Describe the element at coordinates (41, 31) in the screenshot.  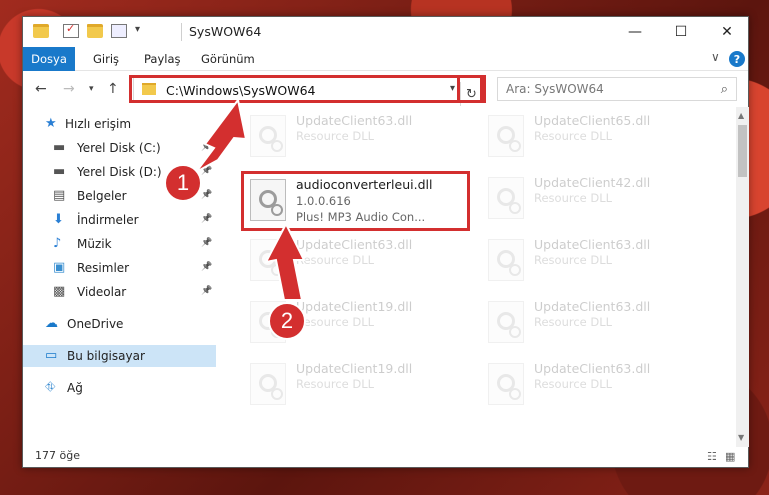
I see `folder-icon` at that location.